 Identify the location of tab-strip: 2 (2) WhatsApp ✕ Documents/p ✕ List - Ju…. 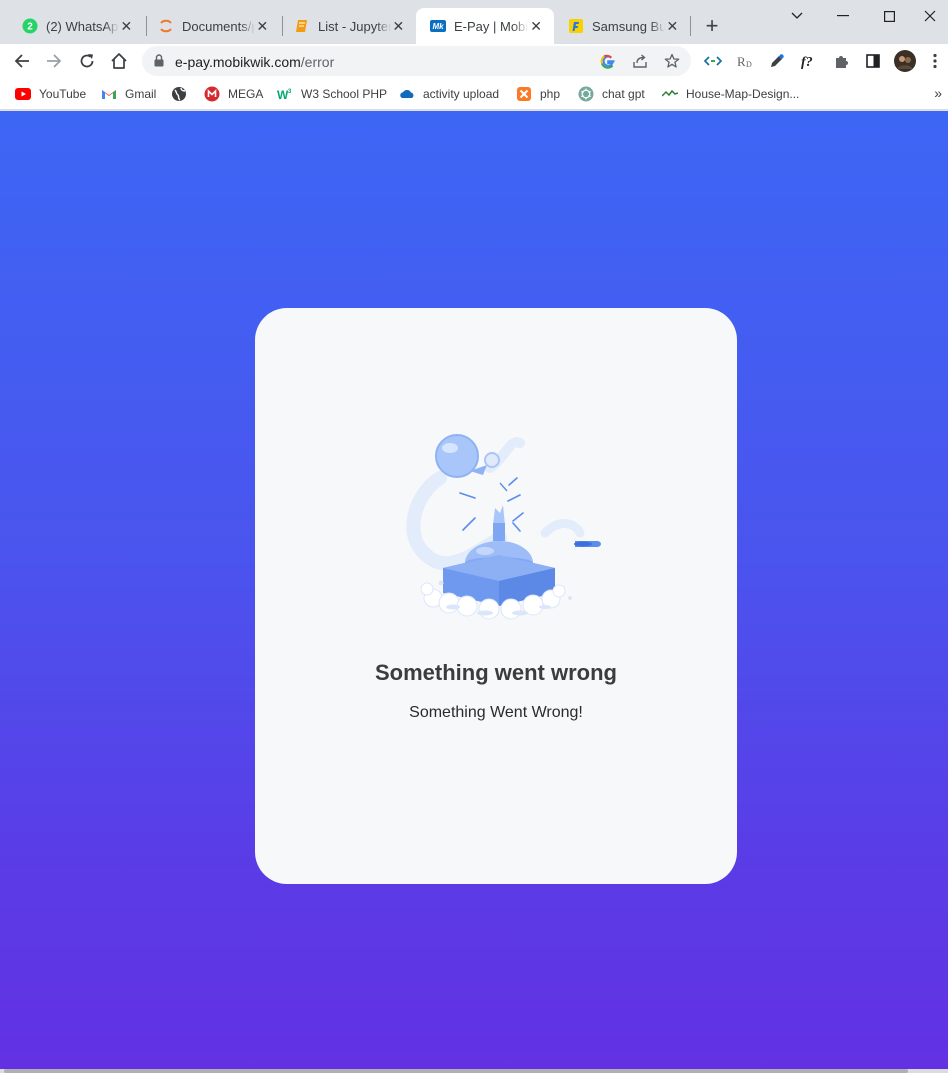
(474, 22).